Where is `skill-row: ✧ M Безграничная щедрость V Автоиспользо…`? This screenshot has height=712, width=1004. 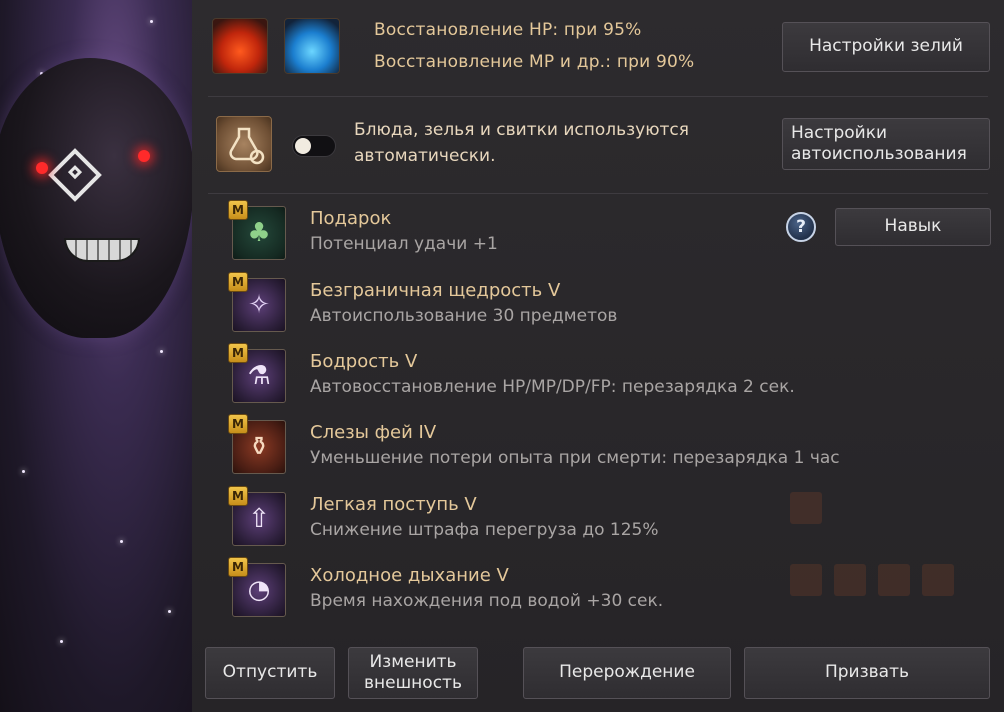 skill-row: ✧ M Безграничная щедрость V Автоиспользо… is located at coordinates (538, 304).